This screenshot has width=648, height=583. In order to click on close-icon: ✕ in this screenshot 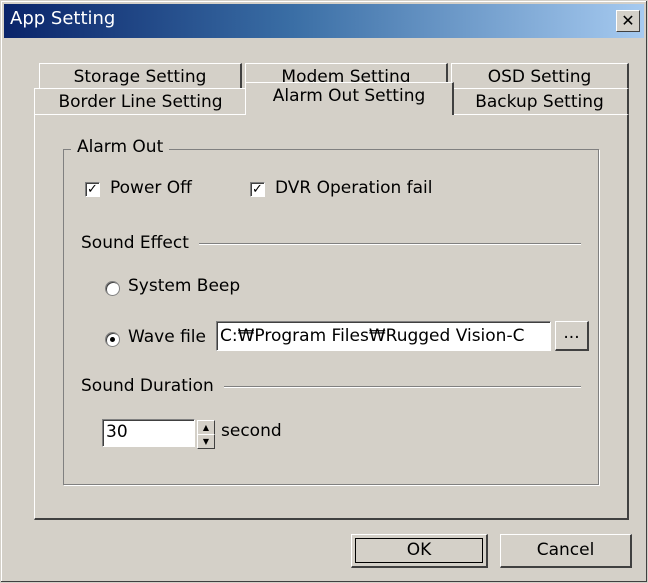, I will do `click(628, 20)`.